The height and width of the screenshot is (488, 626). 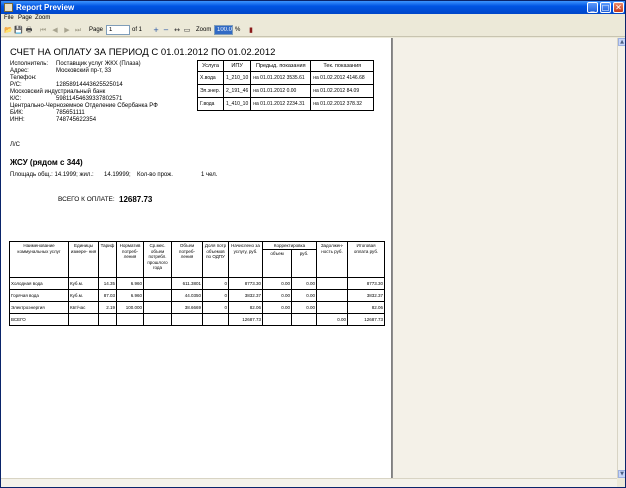 I want to click on app-icon, so click(x=8, y=7).